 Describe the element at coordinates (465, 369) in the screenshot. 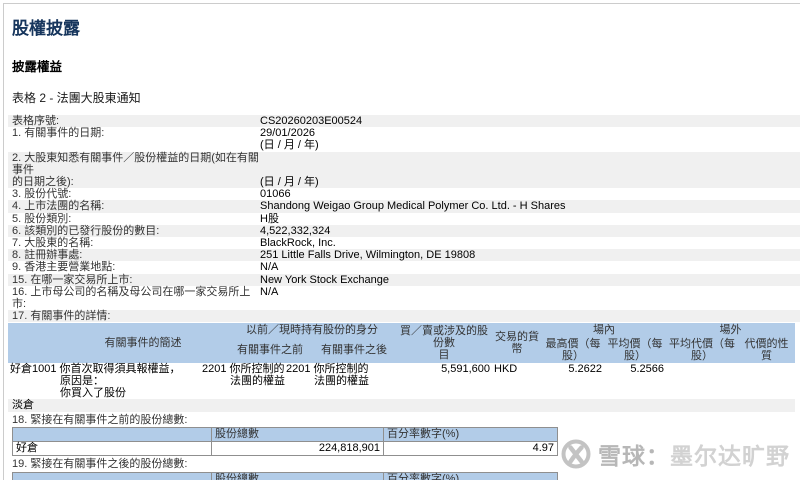

I see `shares-involved-cell: 5,591,600` at that location.